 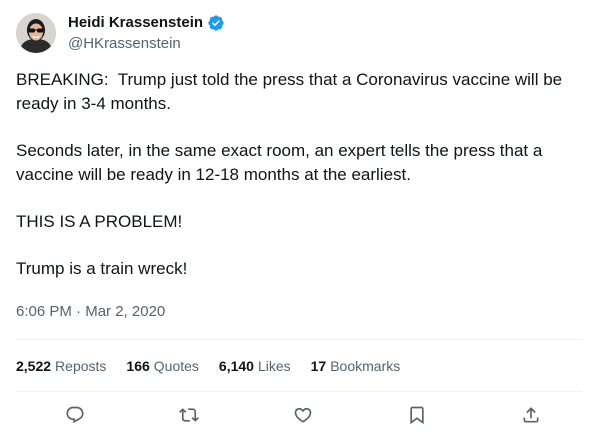 I want to click on bookmarks-stat: 17 Bookmarks, so click(x=356, y=366).